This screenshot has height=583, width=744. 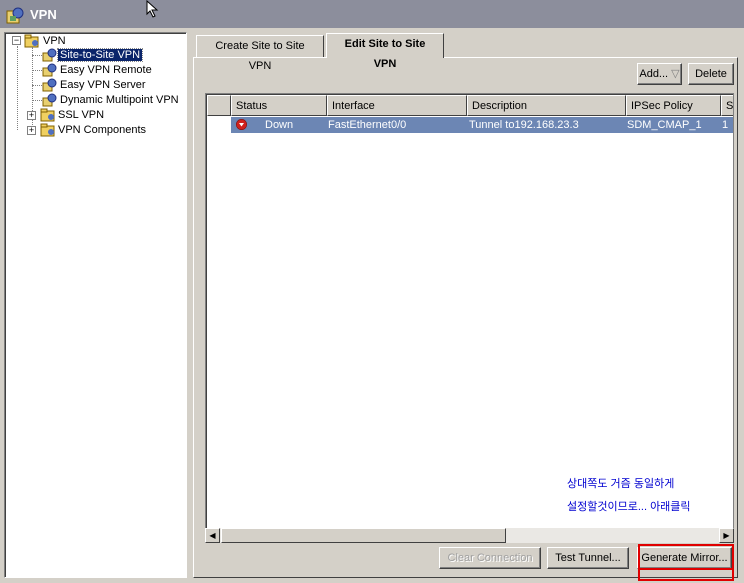 I want to click on tree-item-label: VPN, so click(x=54, y=41).